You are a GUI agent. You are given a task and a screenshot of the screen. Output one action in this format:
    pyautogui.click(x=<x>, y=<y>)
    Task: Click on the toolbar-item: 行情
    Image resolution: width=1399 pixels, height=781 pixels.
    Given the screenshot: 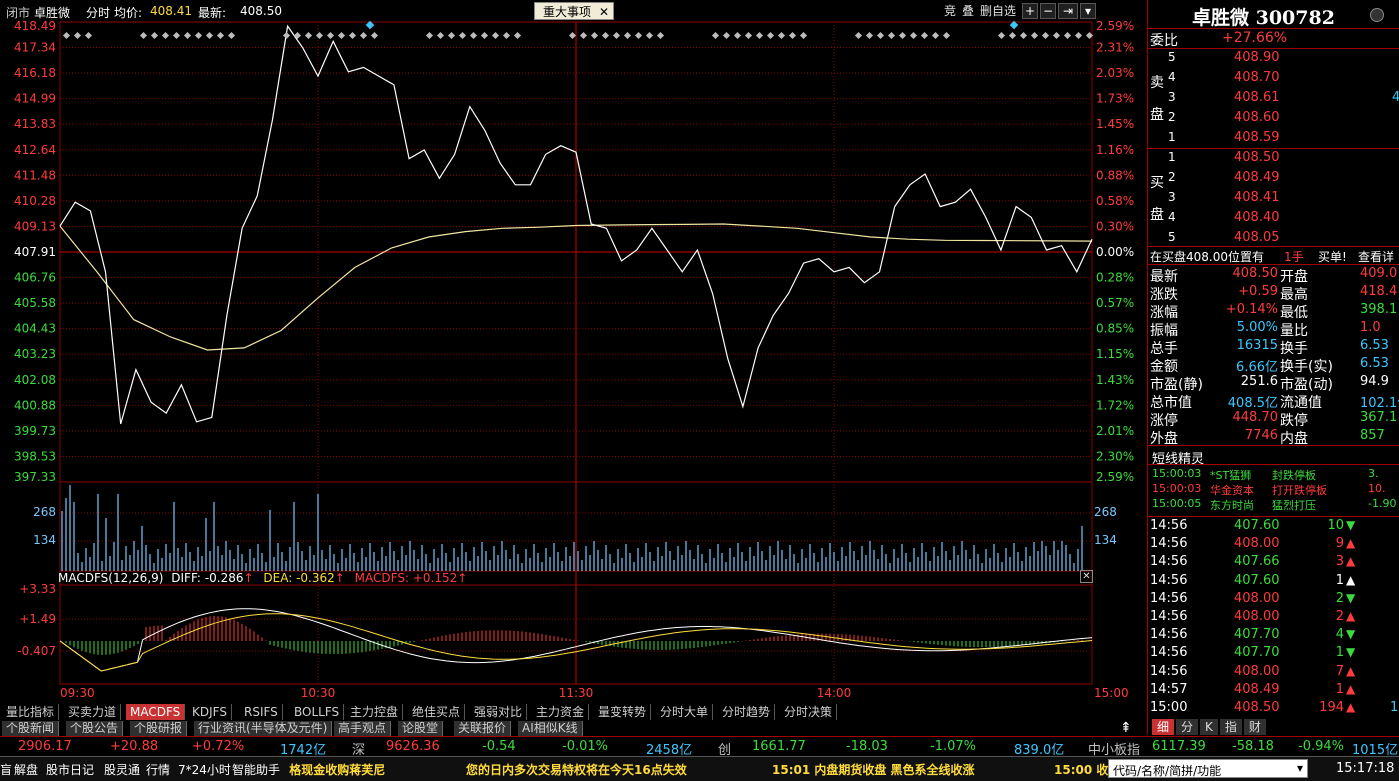 What is the action you would take?
    pyautogui.click(x=158, y=769)
    